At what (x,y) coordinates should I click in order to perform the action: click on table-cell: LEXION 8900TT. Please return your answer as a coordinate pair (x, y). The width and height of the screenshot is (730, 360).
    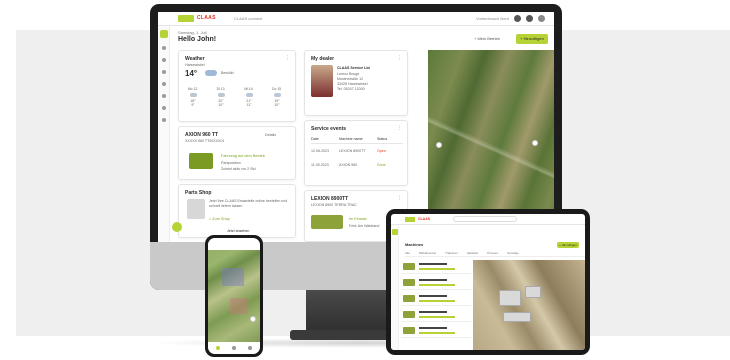
    Looking at the image, I should click on (352, 151).